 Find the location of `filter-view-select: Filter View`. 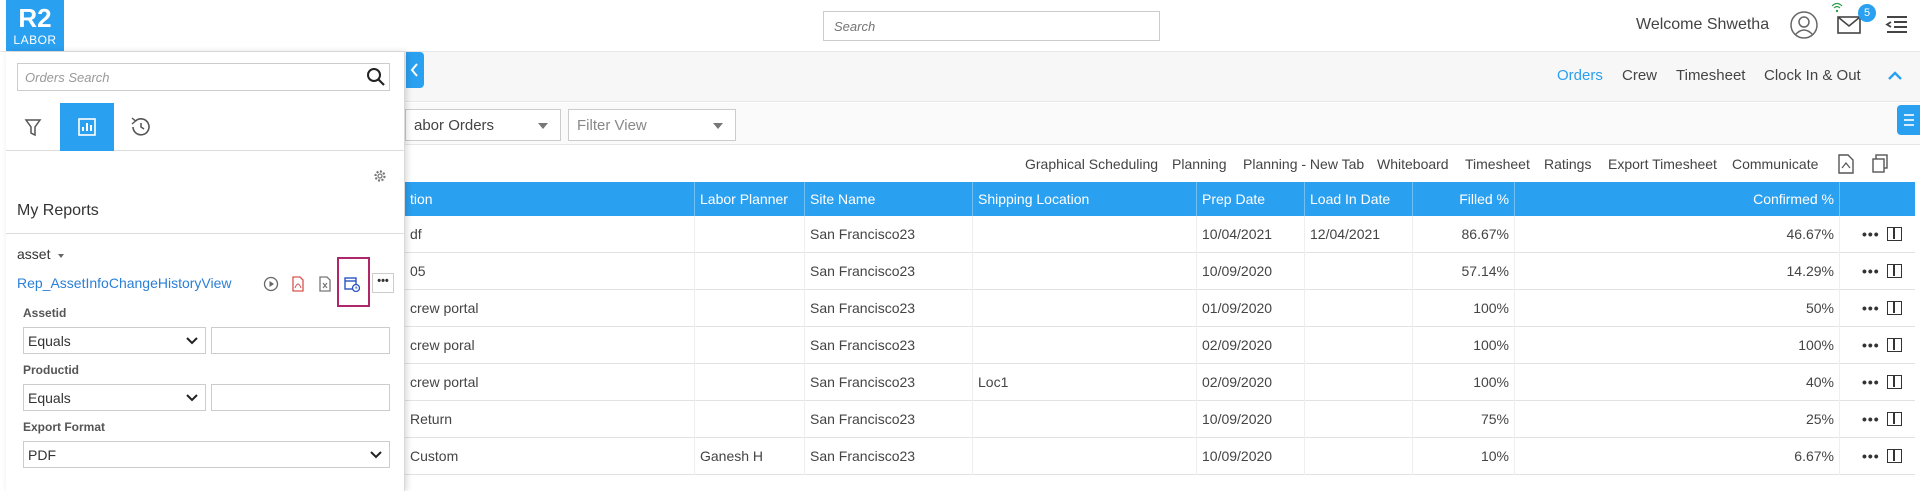

filter-view-select: Filter View is located at coordinates (652, 125).